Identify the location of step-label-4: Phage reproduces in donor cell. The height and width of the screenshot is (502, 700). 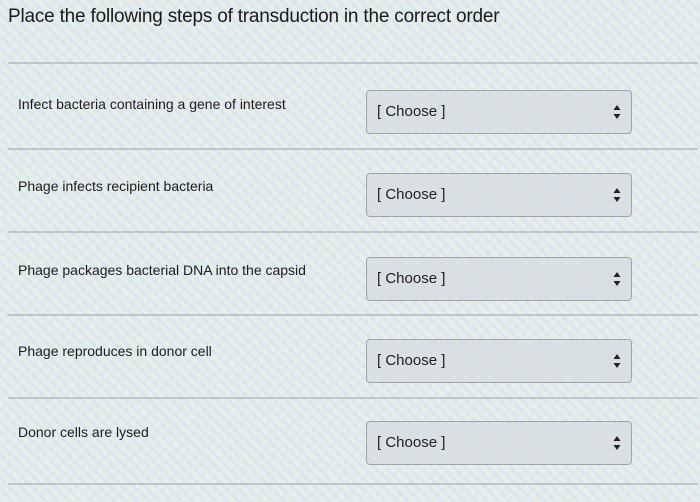
(115, 351).